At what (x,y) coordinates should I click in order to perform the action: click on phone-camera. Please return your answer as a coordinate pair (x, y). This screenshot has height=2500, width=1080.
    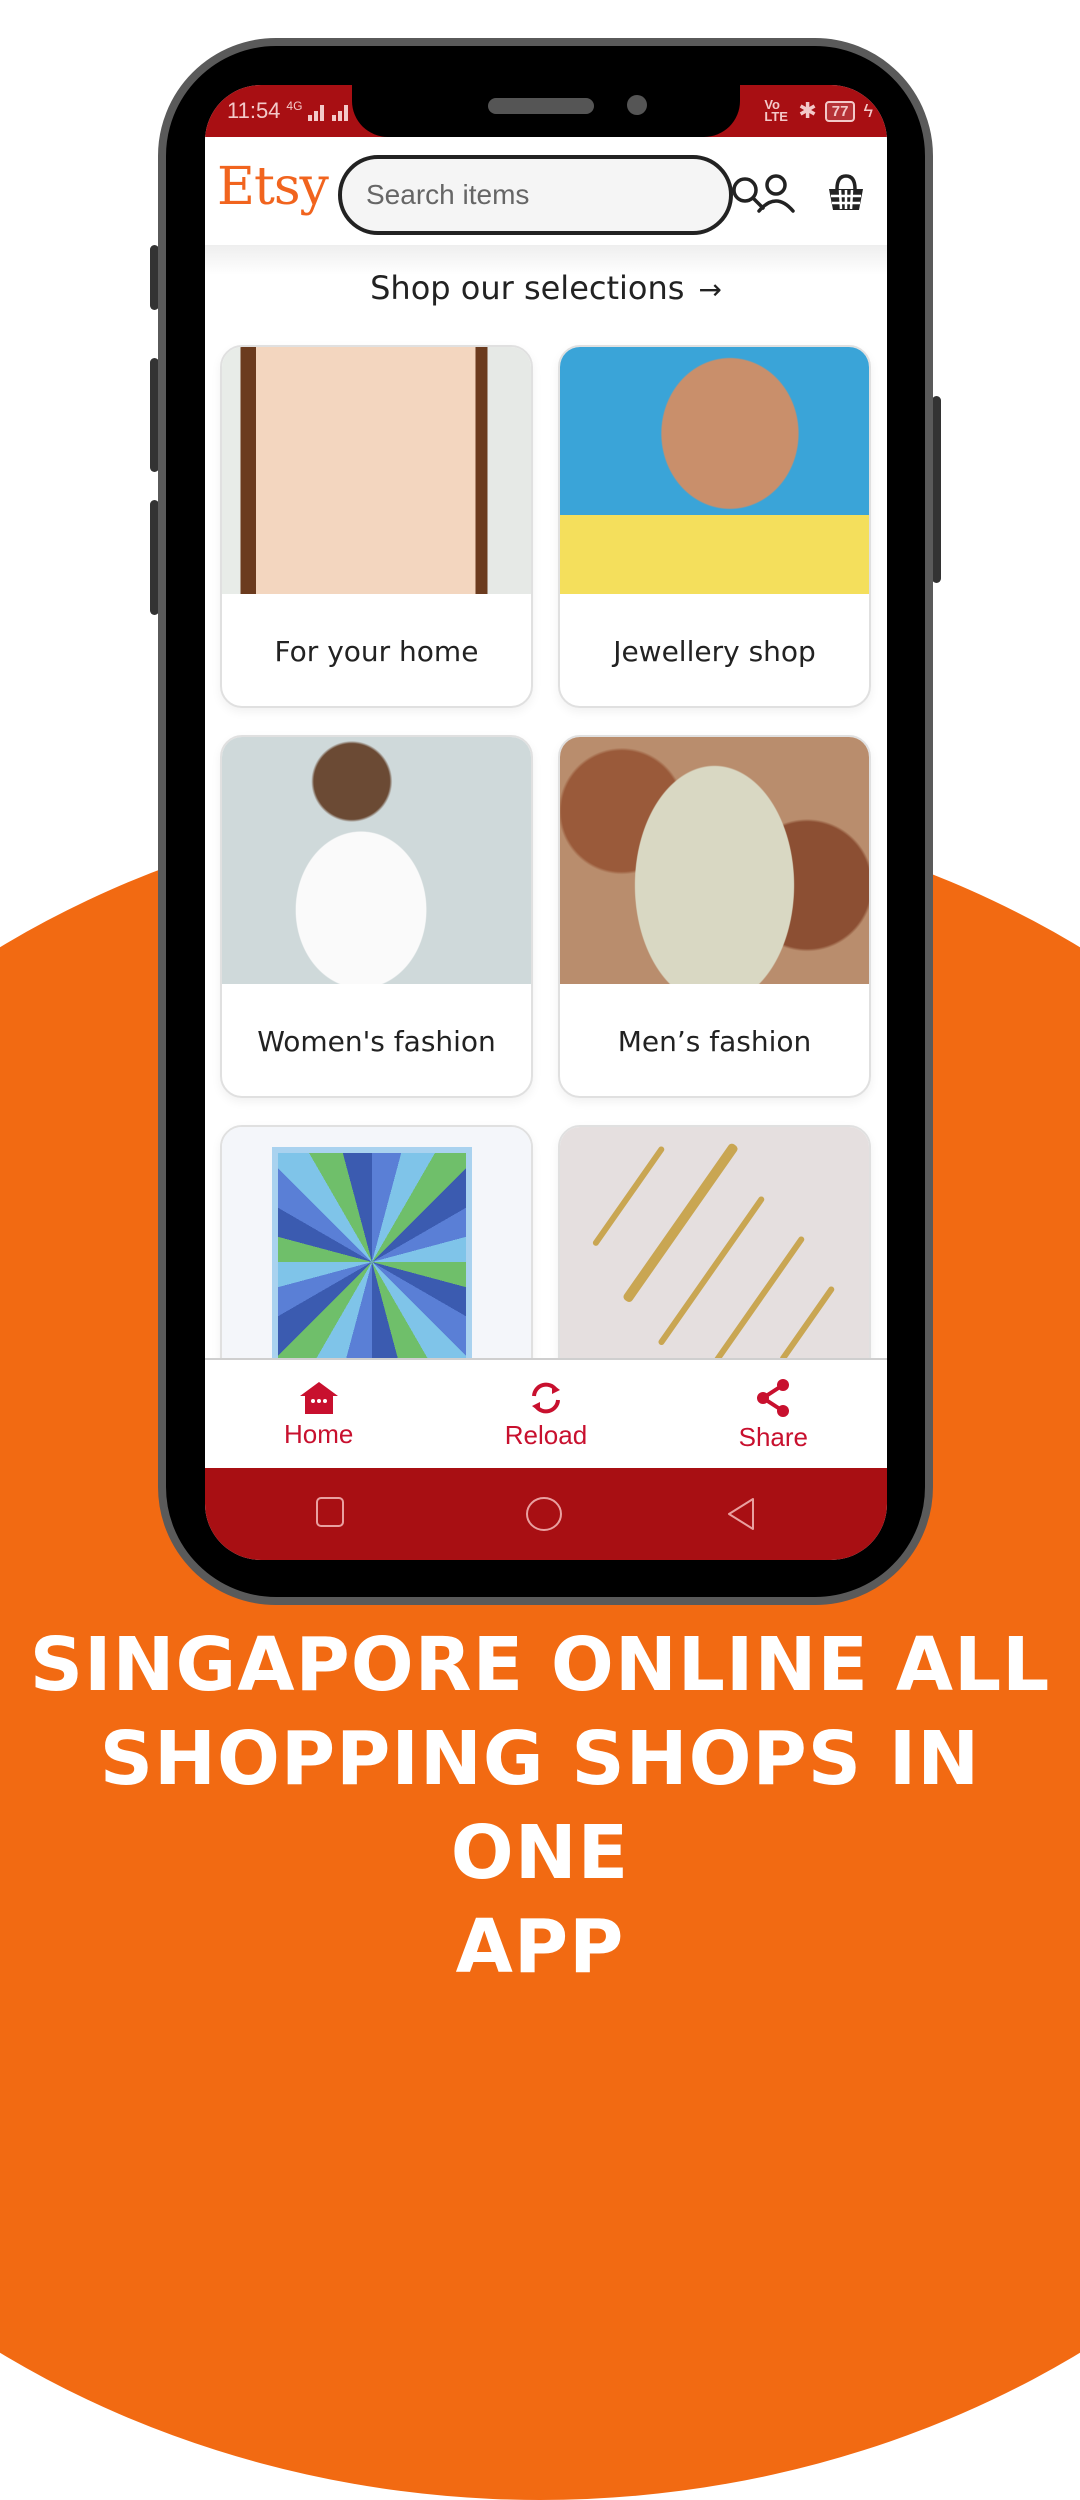
    Looking at the image, I should click on (637, 105).